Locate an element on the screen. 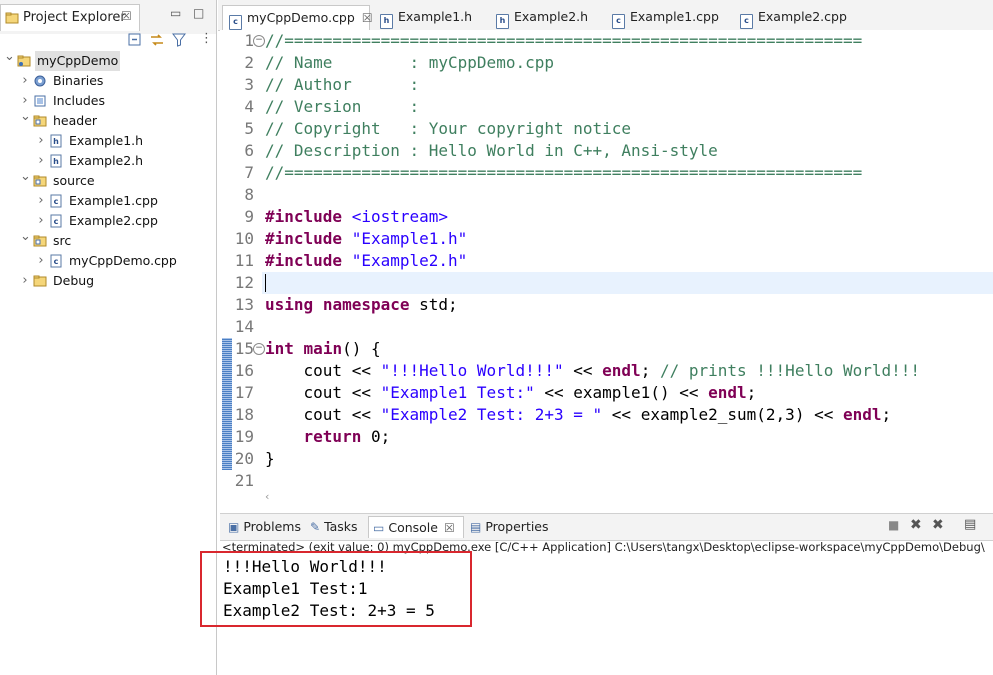 The image size is (993, 675). line-number: 17 is located at coordinates (244, 392).